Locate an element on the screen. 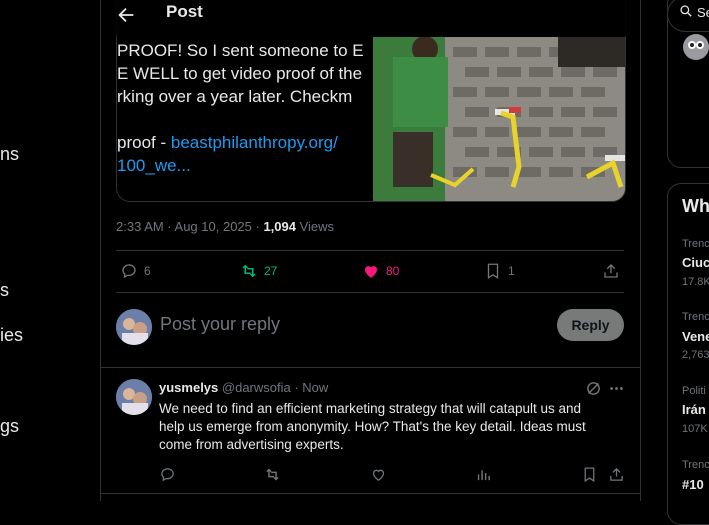 Image resolution: width=709 pixels, height=525 pixels. search-input: Se is located at coordinates (703, 12).